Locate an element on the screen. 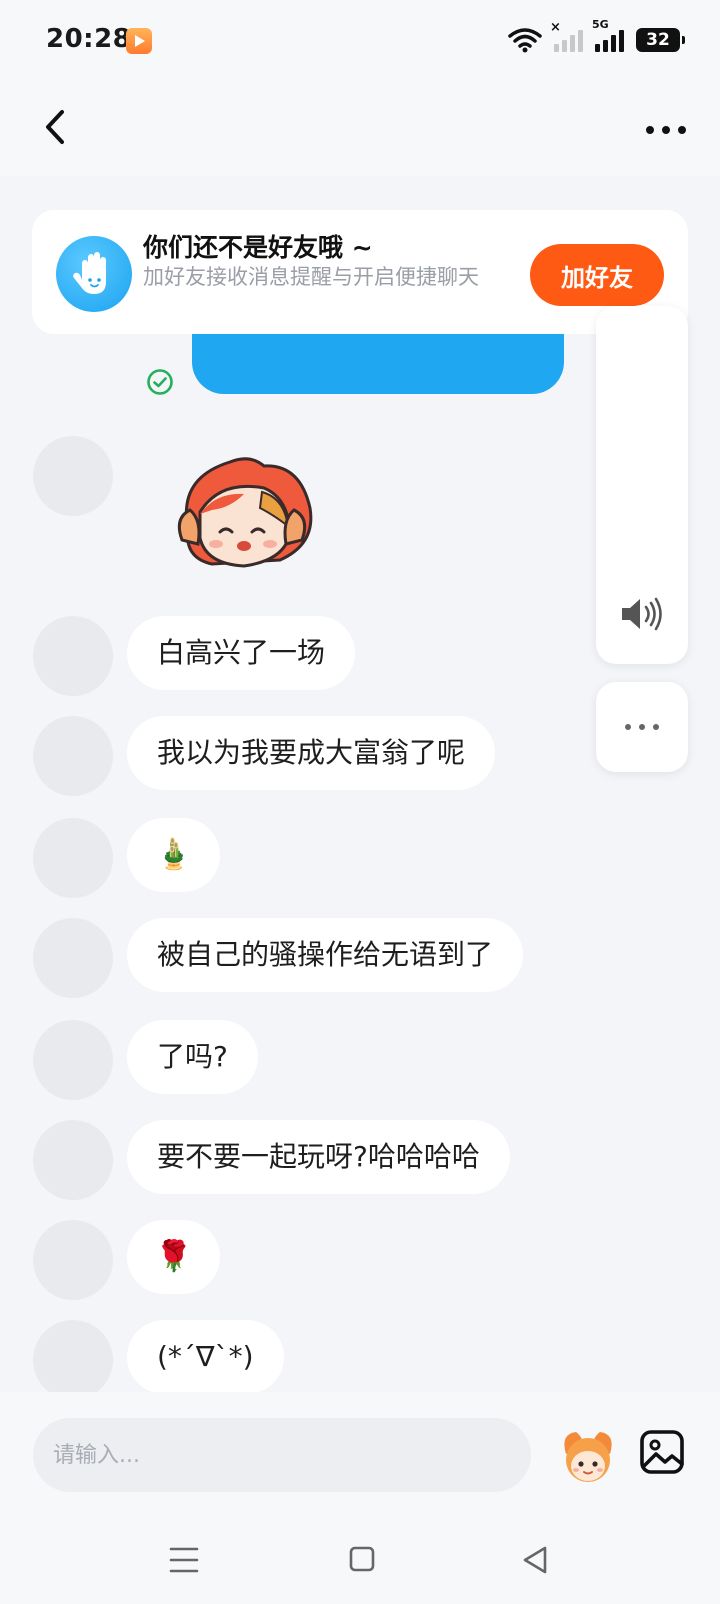 The width and height of the screenshot is (720, 1604). volume-panel is located at coordinates (642, 485).